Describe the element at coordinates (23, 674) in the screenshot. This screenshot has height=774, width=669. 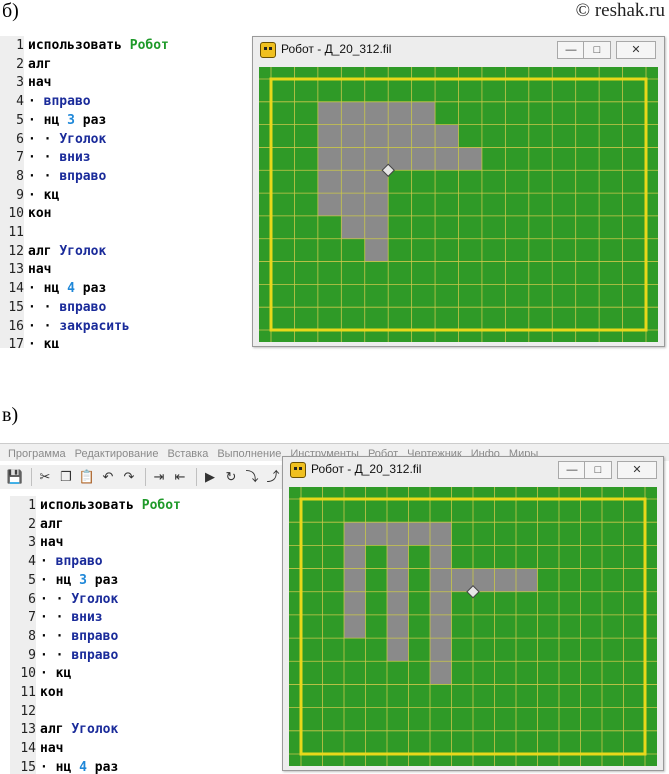
I see `line-number: 10` at that location.